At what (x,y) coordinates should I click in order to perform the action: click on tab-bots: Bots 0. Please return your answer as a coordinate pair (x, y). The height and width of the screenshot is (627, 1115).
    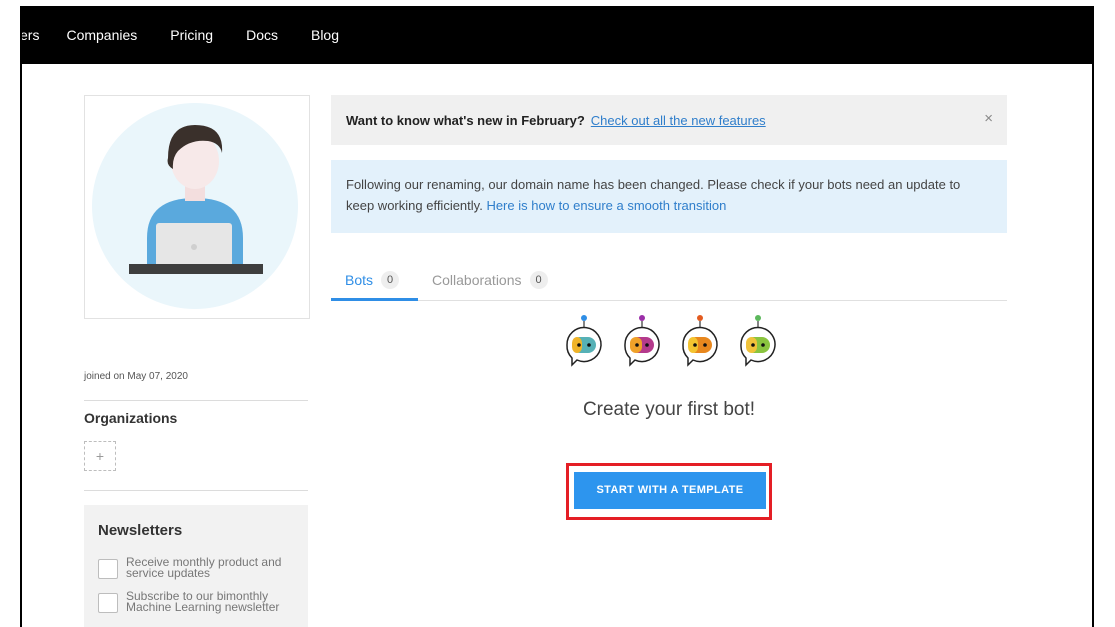
    Looking at the image, I should click on (372, 280).